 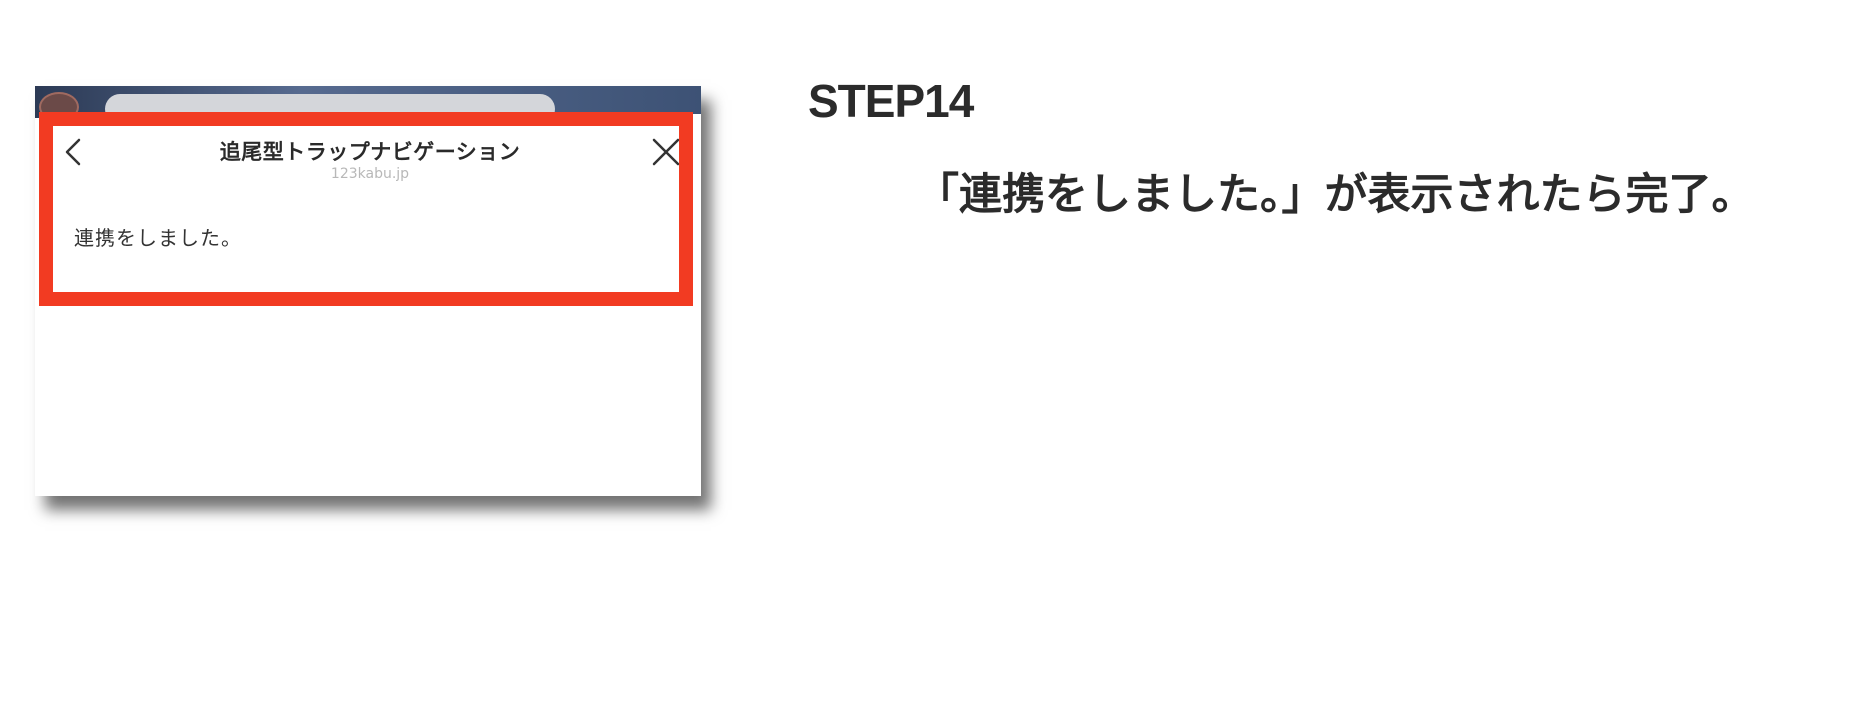 I want to click on highlight-frame, so click(x=366, y=209).